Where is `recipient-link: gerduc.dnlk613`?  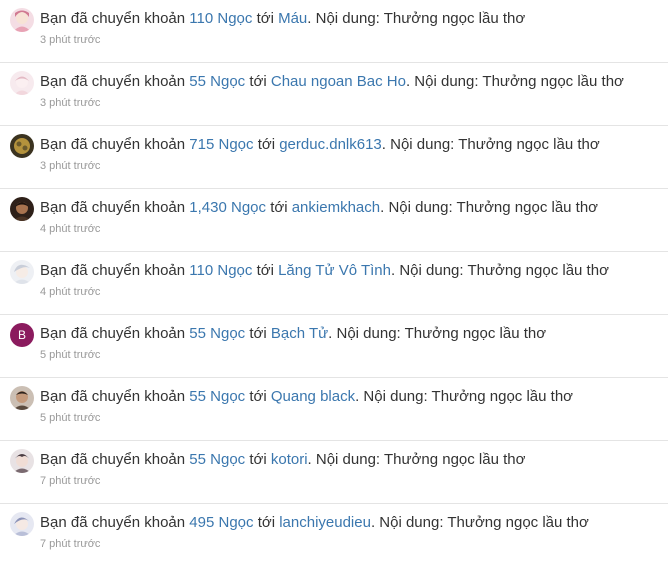
recipient-link: gerduc.dnlk613 is located at coordinates (330, 144).